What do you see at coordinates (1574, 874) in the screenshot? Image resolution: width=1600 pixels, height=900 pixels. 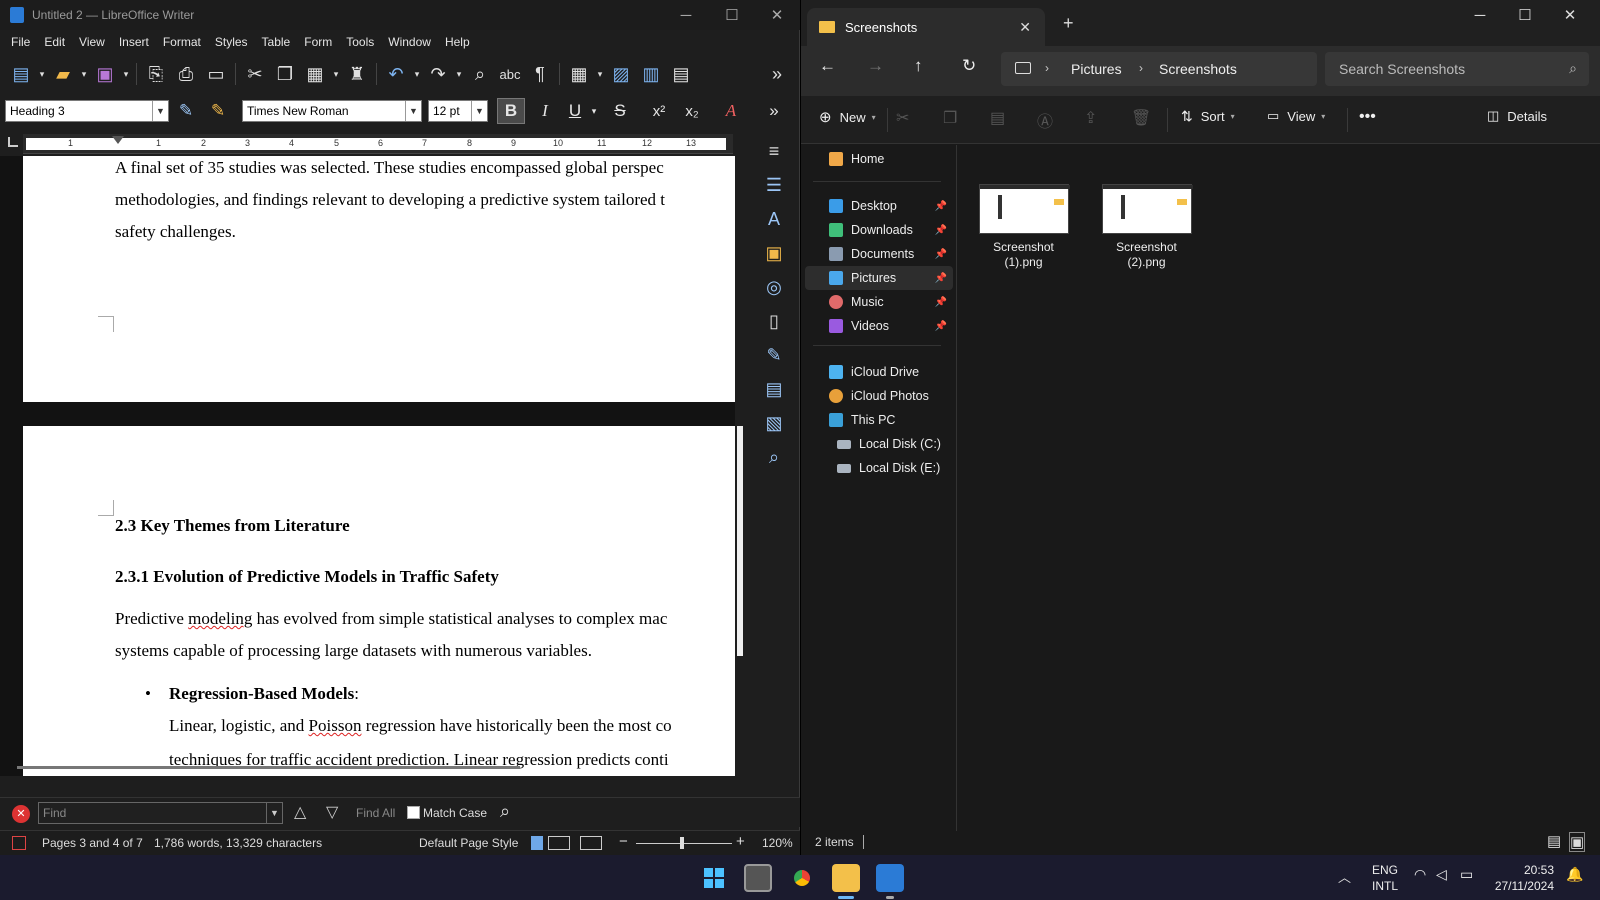 I see `notification-bell-icon: 🔔` at bounding box center [1574, 874].